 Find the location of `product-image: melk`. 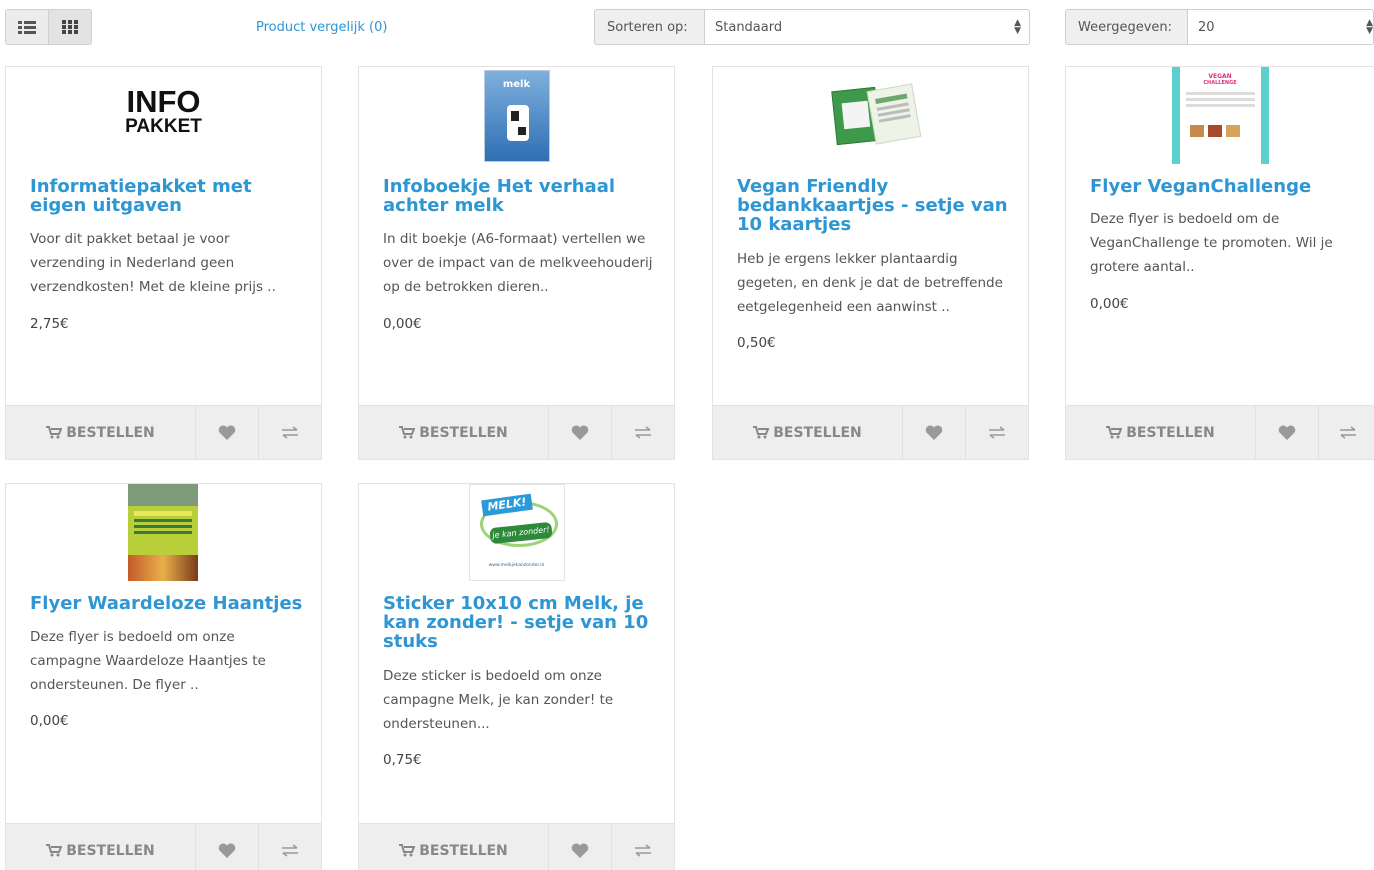

product-image: melk is located at coordinates (516, 115).